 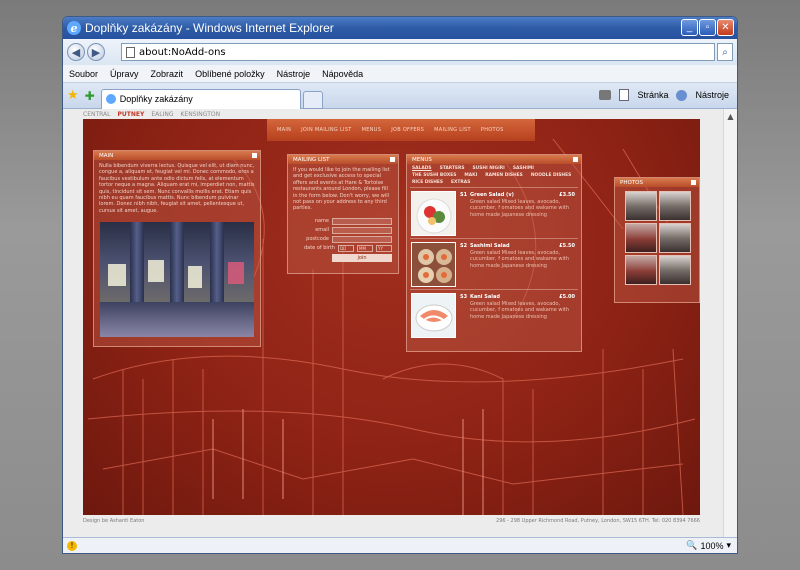 I want to click on zoom-control: 🔍 100% ▾, so click(x=708, y=545).